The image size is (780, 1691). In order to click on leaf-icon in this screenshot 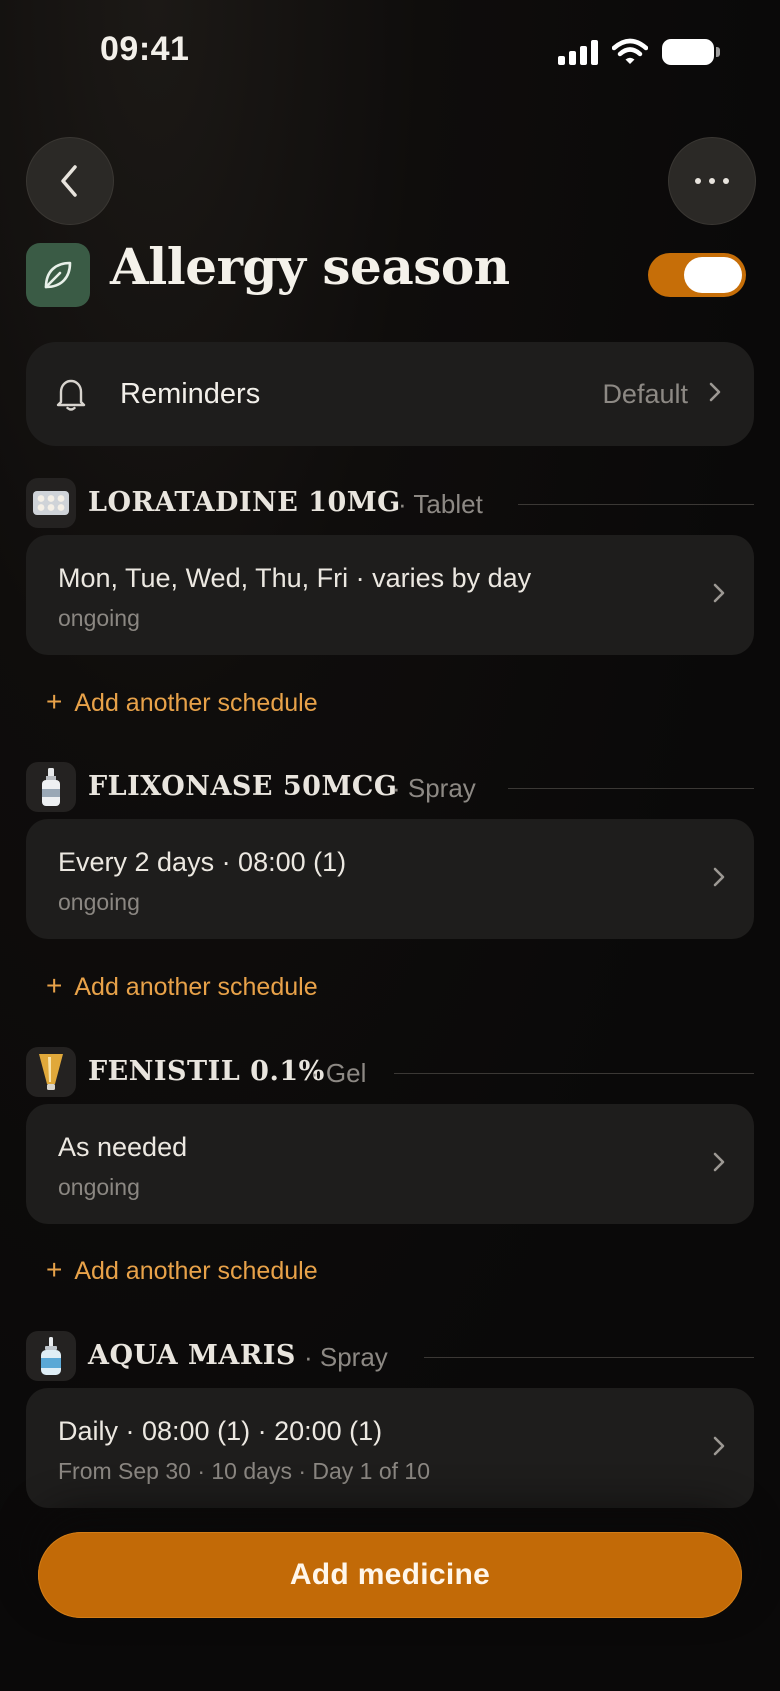, I will do `click(58, 275)`.